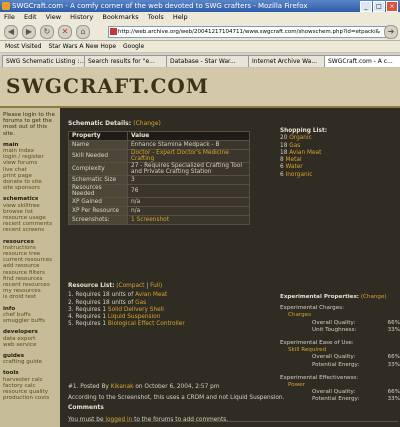 The width and height of the screenshot is (400, 427). I want to click on schematic-heading: Schematic Details: (Change), so click(114, 123).